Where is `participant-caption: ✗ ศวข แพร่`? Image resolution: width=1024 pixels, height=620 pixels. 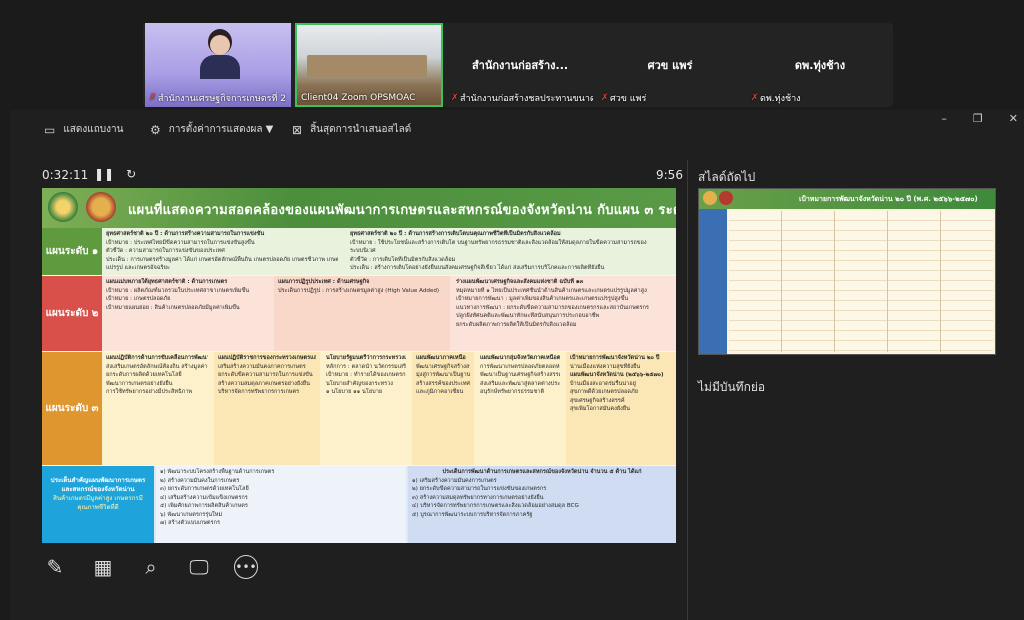
participant-caption: ✗ ศวข แพร่ is located at coordinates (624, 98).